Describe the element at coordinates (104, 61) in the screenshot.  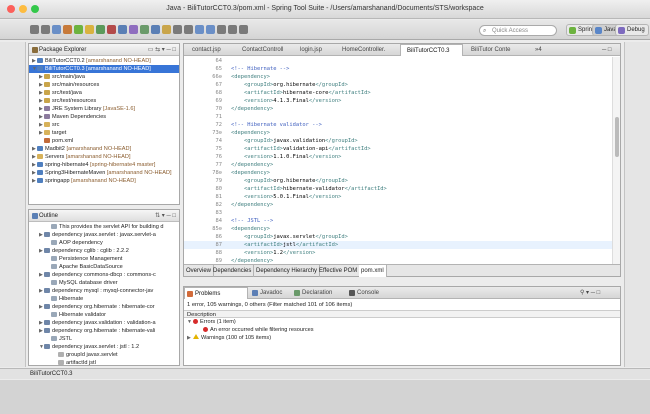
I see `project-tree-item: ▶ BiliTutorCCT0.2 [amarshanand NO-HEAD]` at that location.